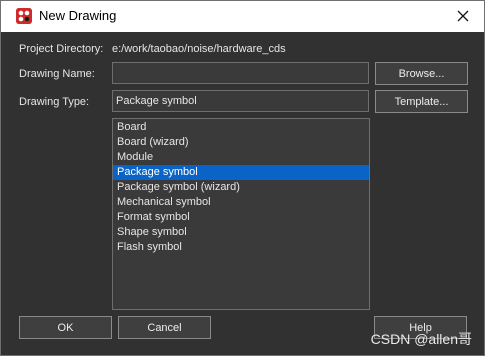  What do you see at coordinates (241, 247) in the screenshot?
I see `list-item: Flash symbol` at bounding box center [241, 247].